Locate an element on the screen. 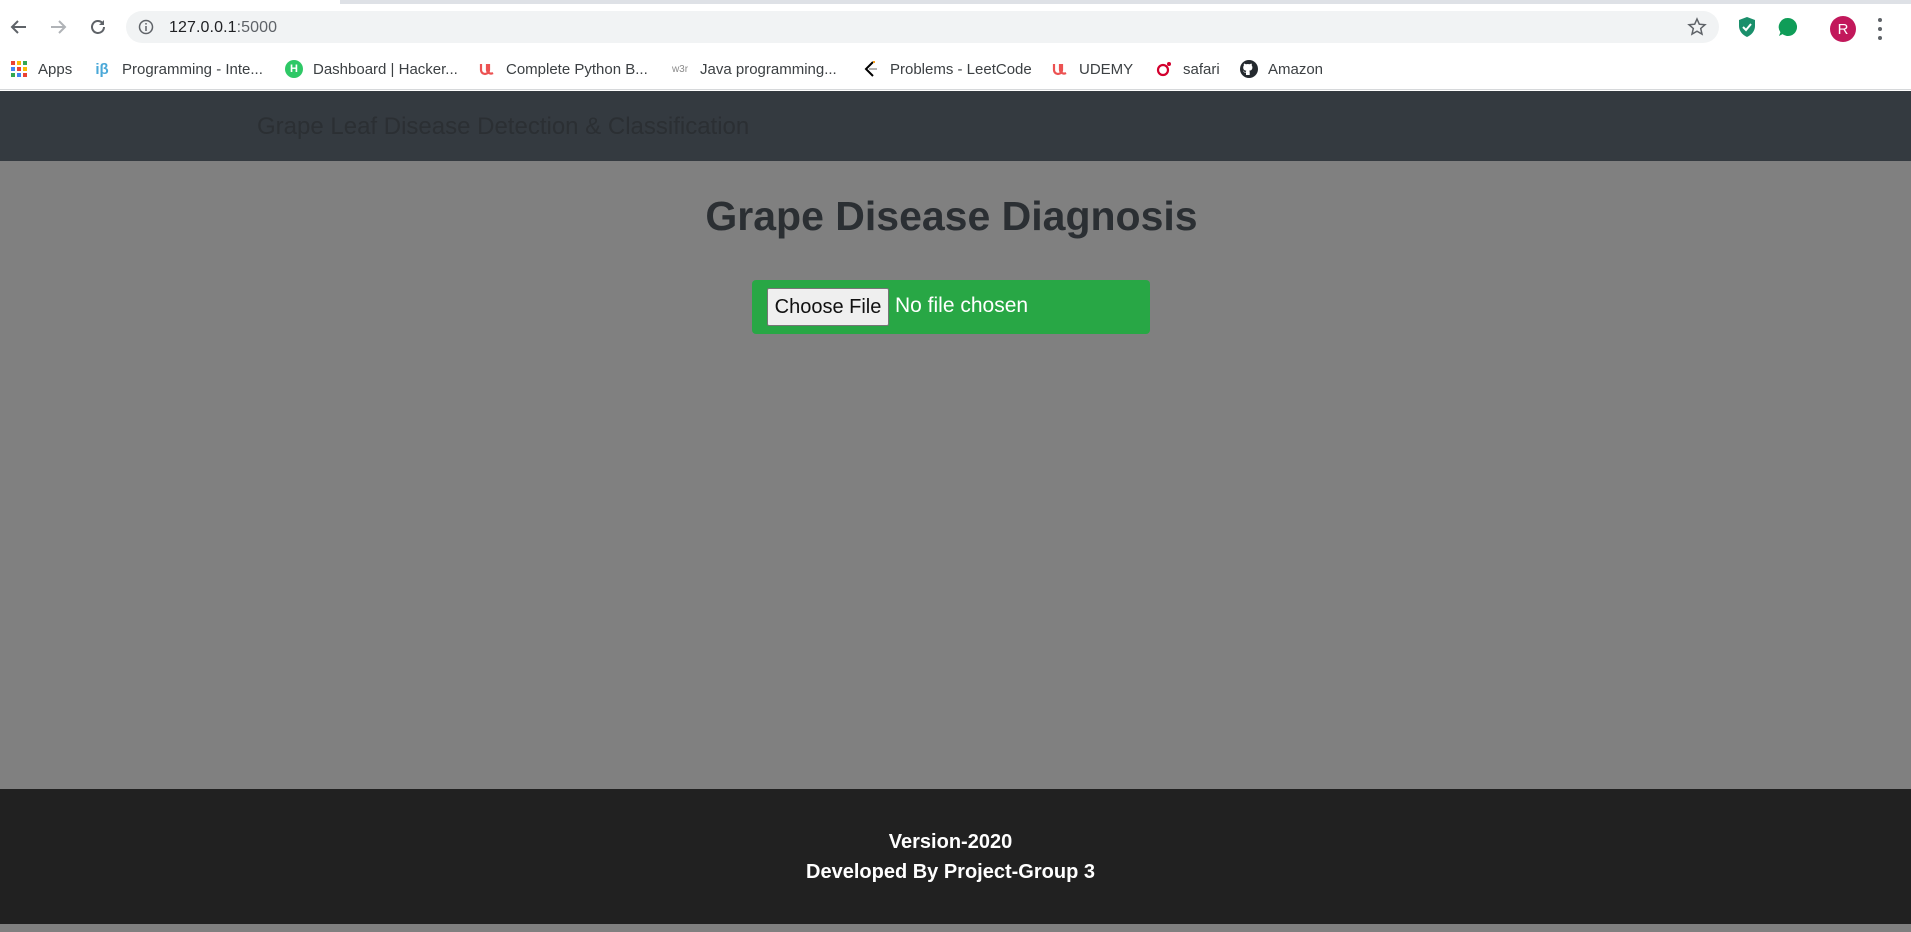 This screenshot has width=1911, height=932. bookmark-label: UDEMY is located at coordinates (1106, 69).